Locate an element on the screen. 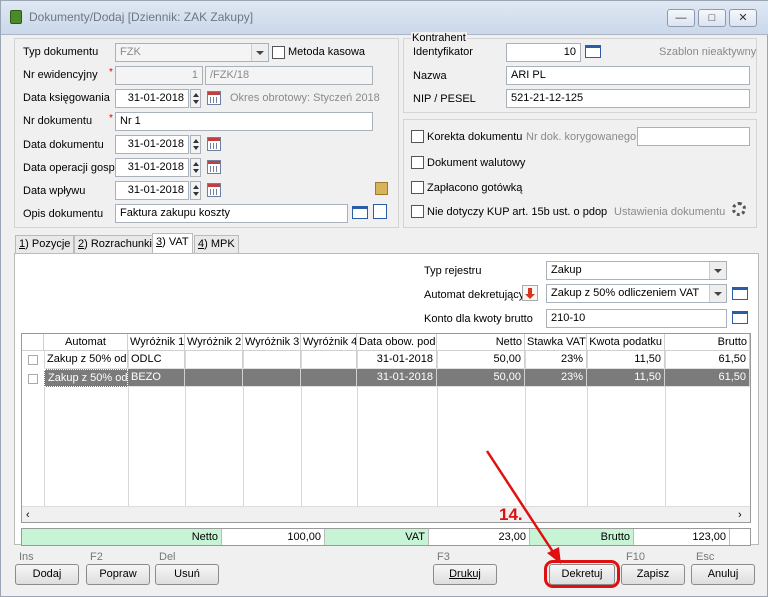  opis-input: Faktura zakupu koszty is located at coordinates (231, 213).